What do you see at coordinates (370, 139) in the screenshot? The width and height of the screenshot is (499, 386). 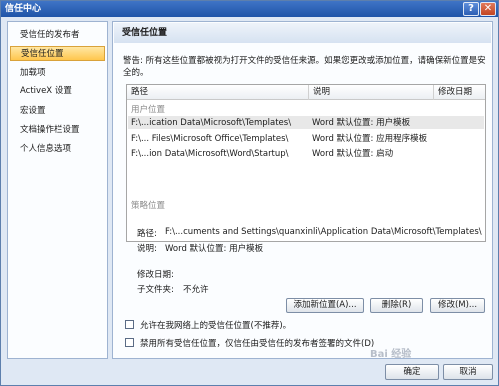 I see `row-description: Word 默认位置: 应用程序模板` at bounding box center [370, 139].